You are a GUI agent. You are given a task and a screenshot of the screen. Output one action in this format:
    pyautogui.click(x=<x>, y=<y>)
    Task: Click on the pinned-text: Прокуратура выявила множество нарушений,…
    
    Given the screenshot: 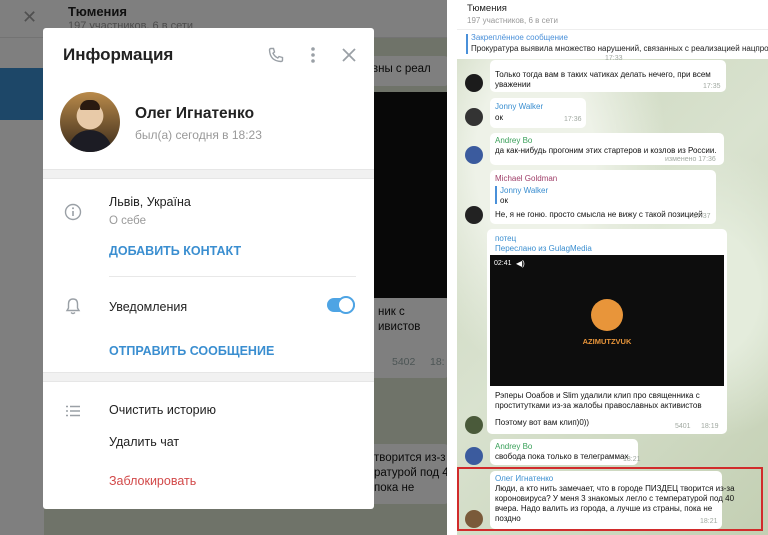 What is the action you would take?
    pyautogui.click(x=619, y=48)
    